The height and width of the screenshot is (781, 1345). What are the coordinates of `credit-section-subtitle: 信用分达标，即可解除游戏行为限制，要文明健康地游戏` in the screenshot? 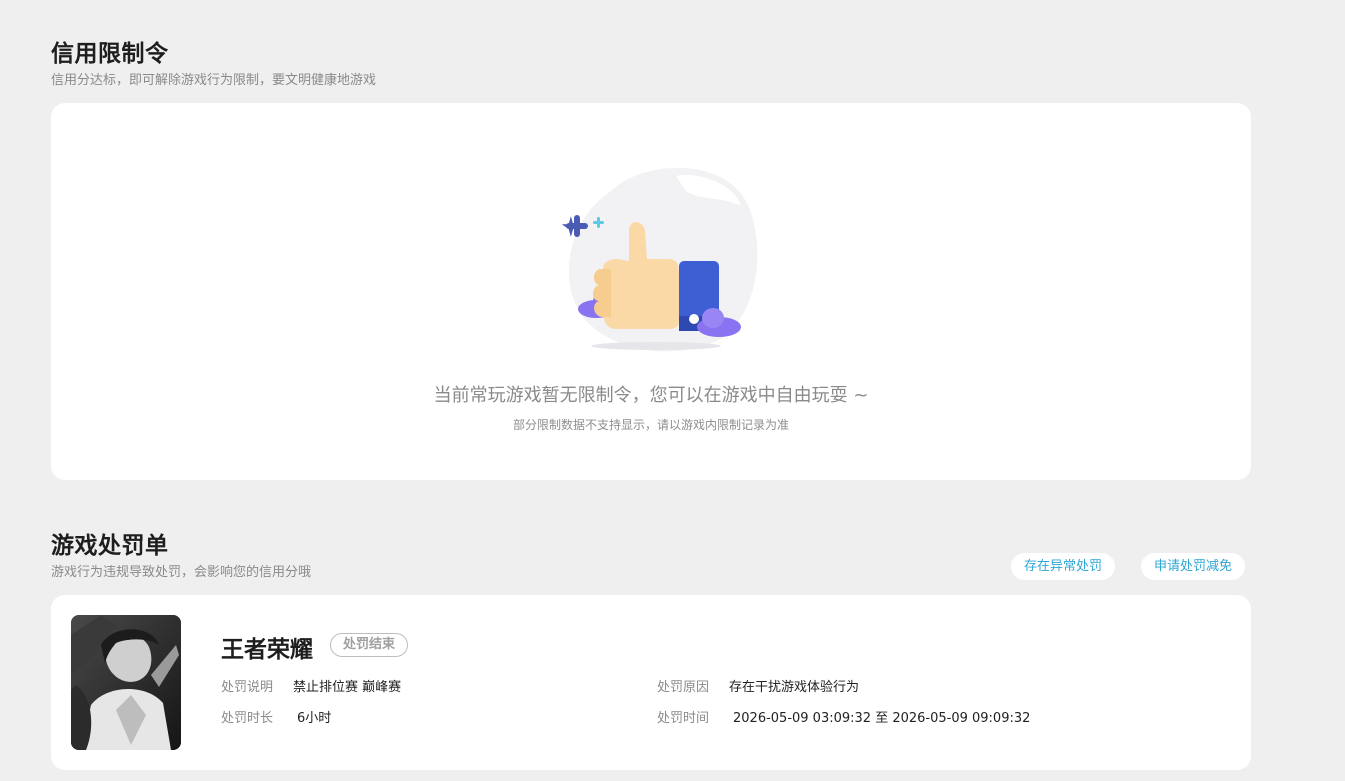 It's located at (214, 80).